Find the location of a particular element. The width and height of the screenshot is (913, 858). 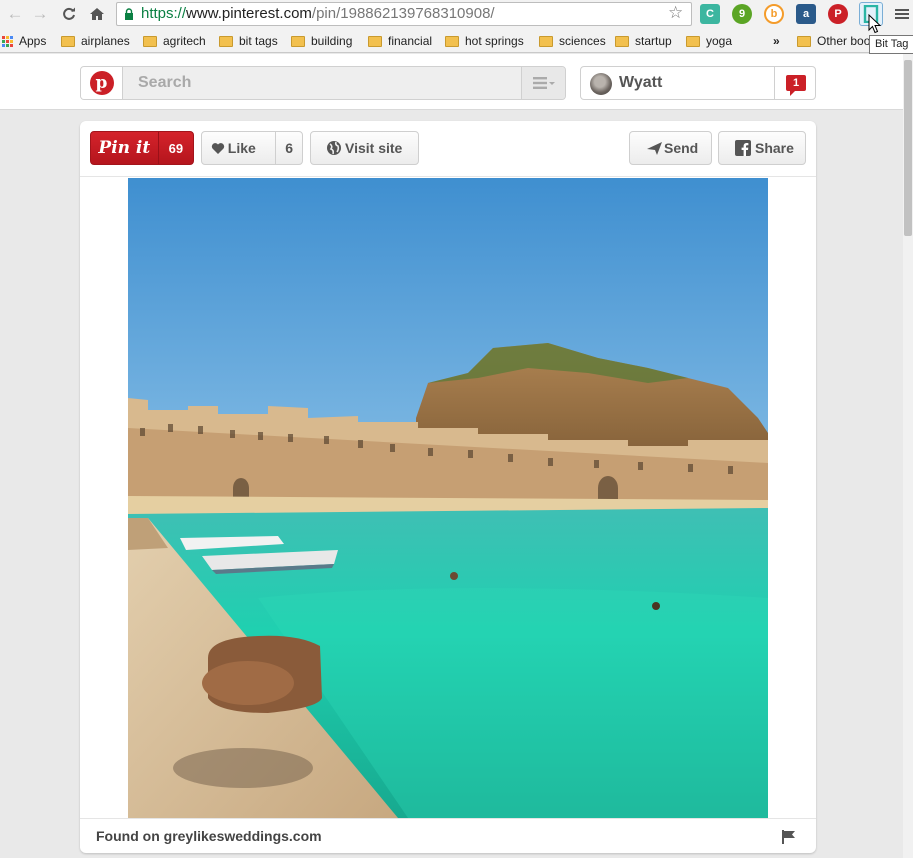

pin-count: 69 is located at coordinates (175, 148).